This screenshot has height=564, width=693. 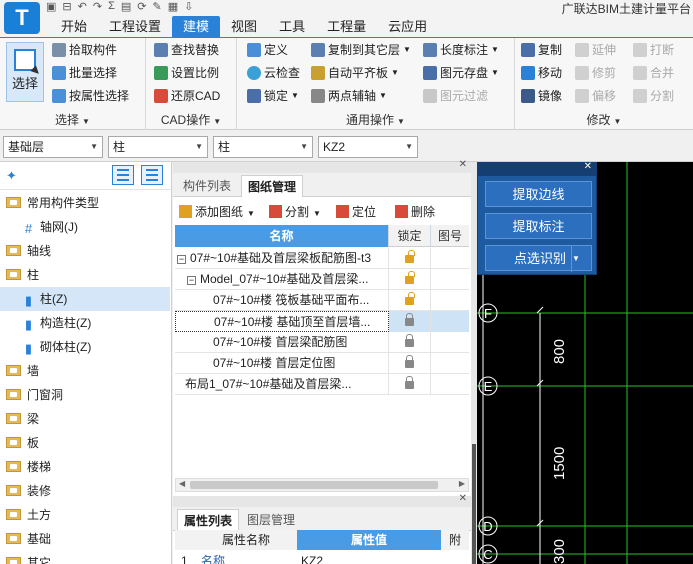 I want to click on restore-cad-button: 还原CAD, so click(x=187, y=96).